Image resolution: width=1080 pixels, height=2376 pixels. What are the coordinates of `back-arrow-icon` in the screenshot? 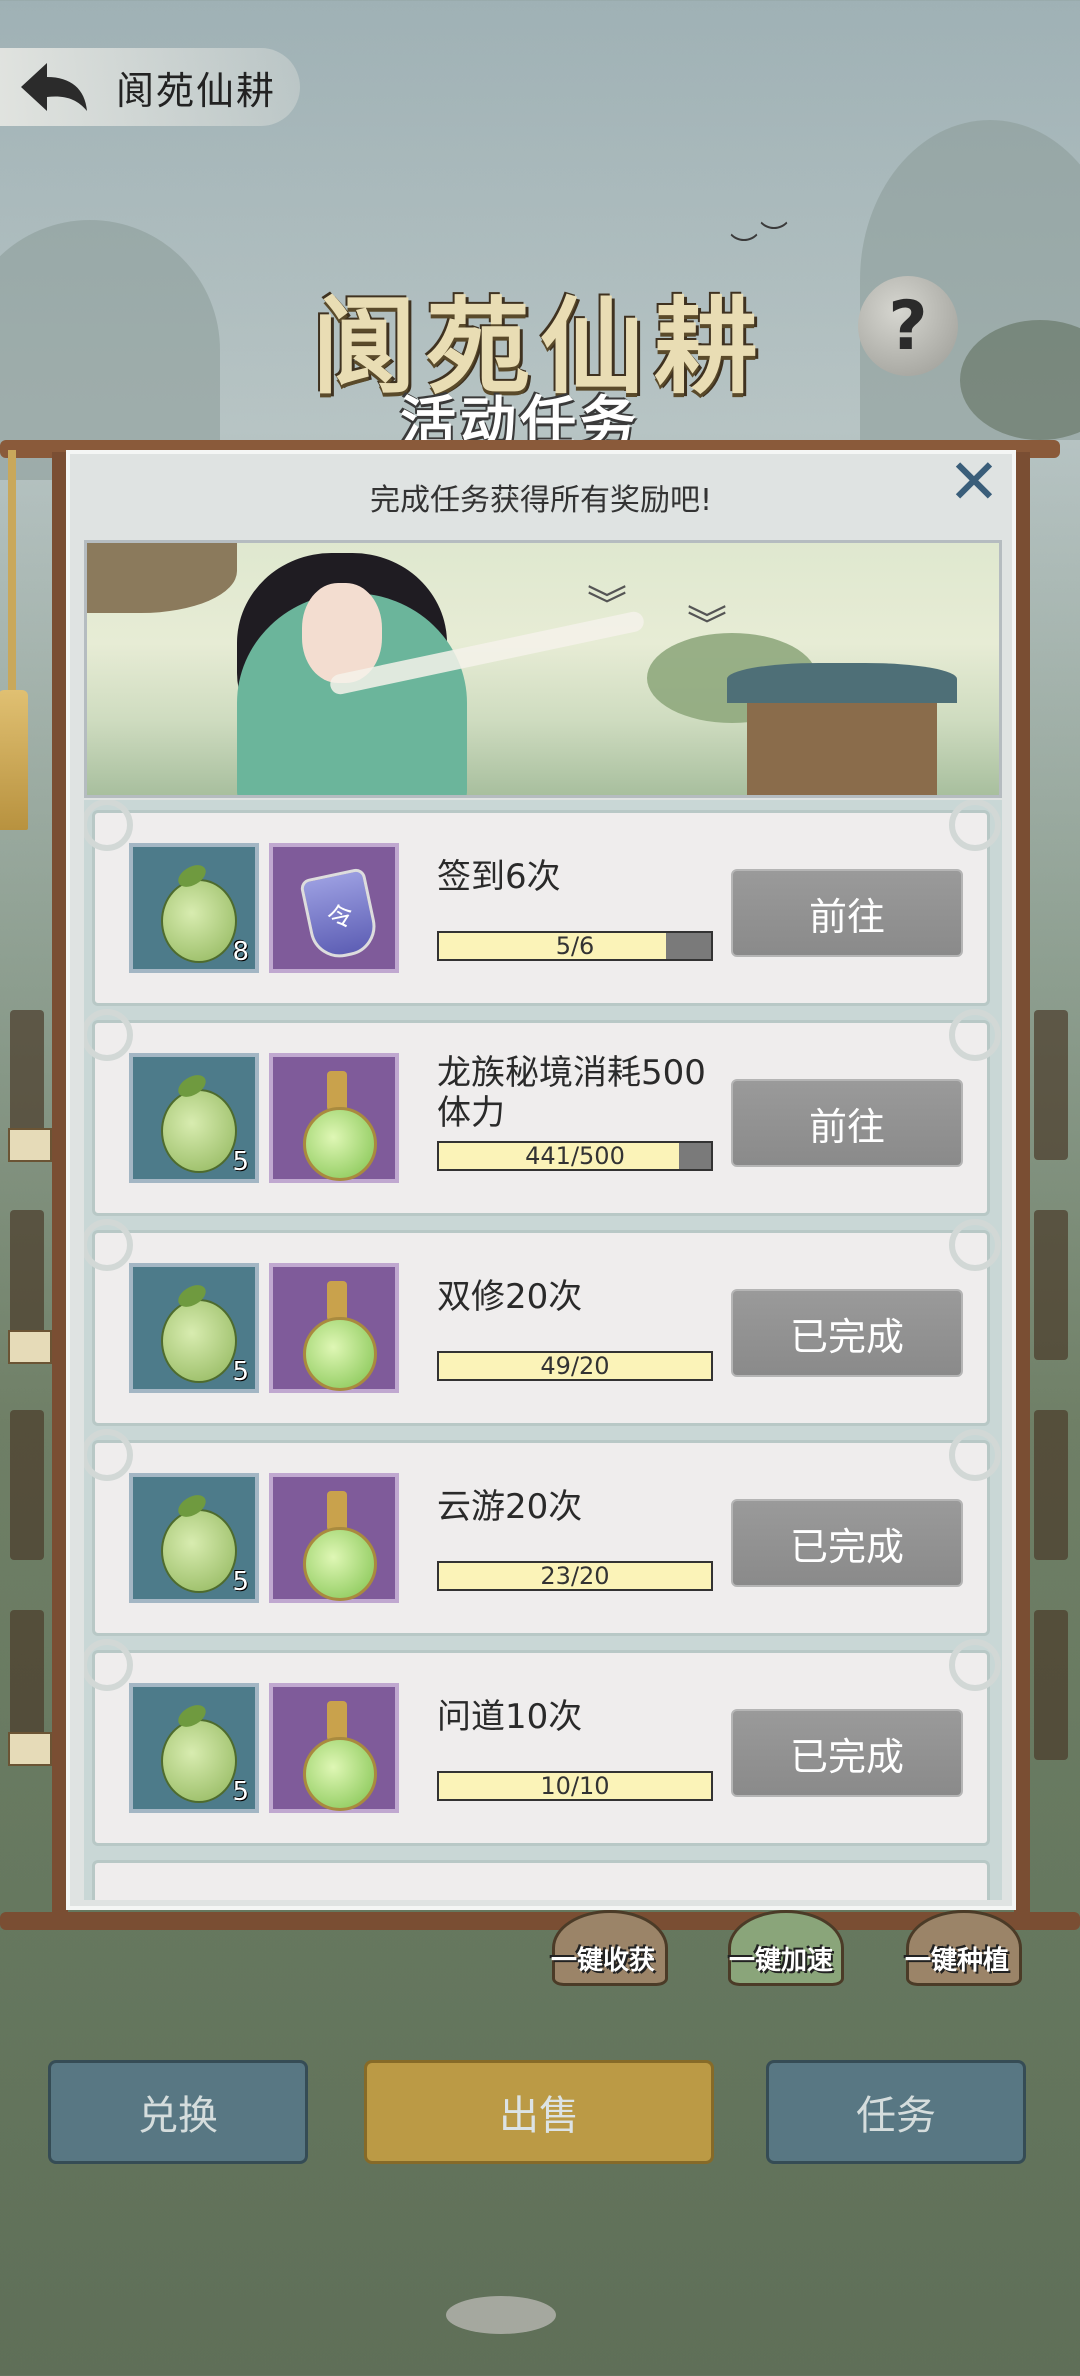 It's located at (54, 87).